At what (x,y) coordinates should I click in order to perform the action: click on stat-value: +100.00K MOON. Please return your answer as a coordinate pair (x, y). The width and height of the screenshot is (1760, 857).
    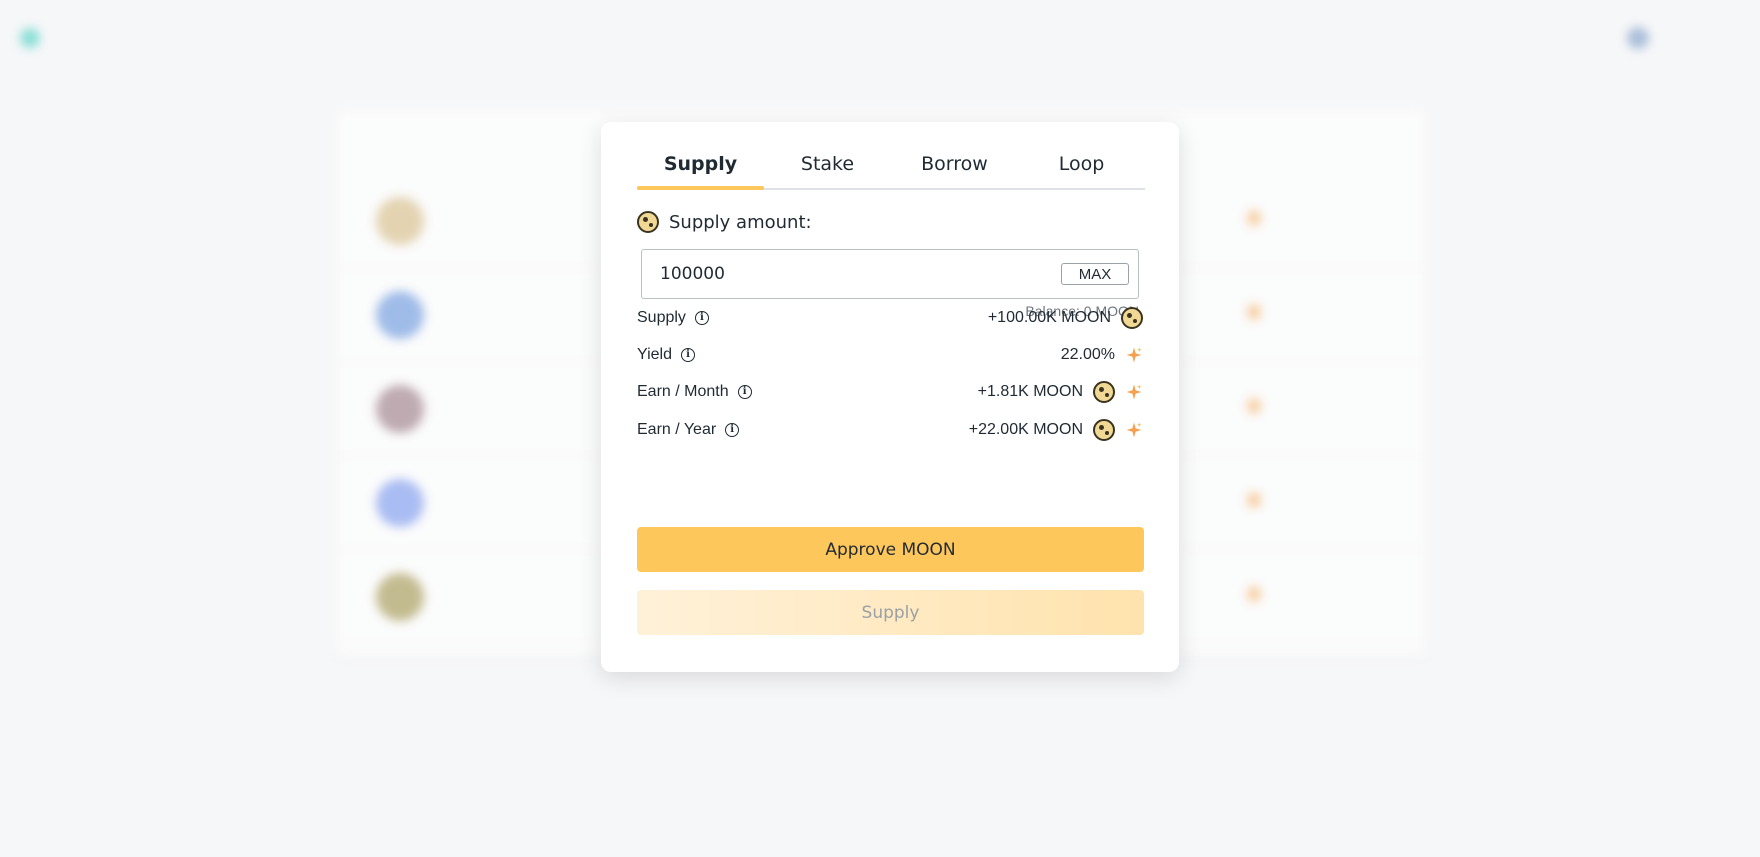
    Looking at the image, I should click on (1049, 317).